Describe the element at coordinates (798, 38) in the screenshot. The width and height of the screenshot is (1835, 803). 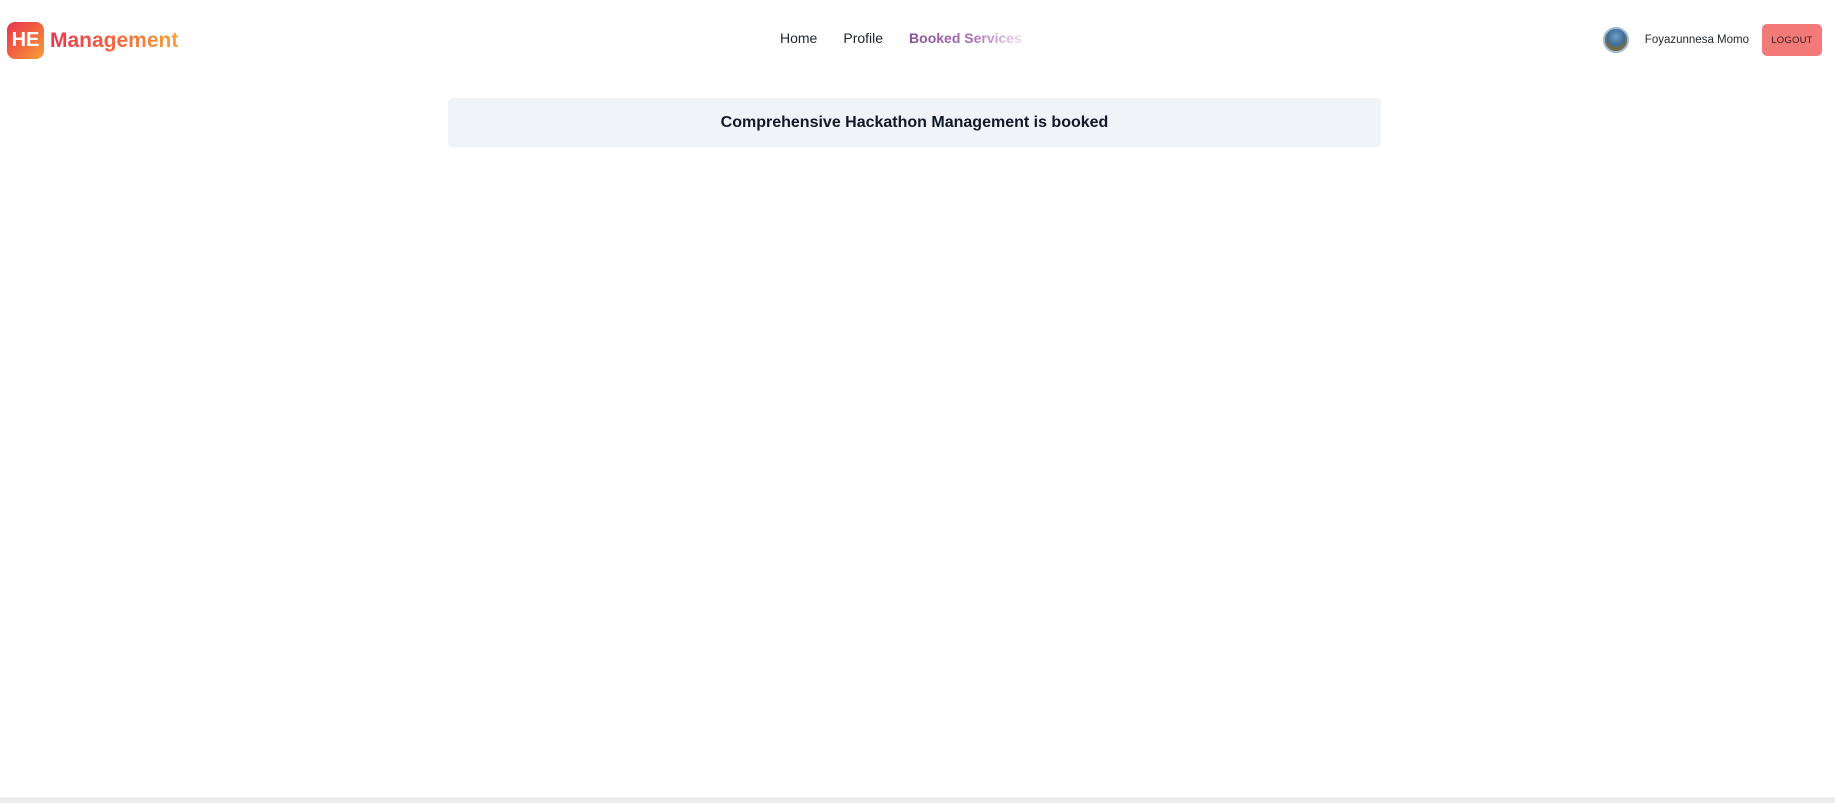
I see `nav-home-link: Home` at that location.